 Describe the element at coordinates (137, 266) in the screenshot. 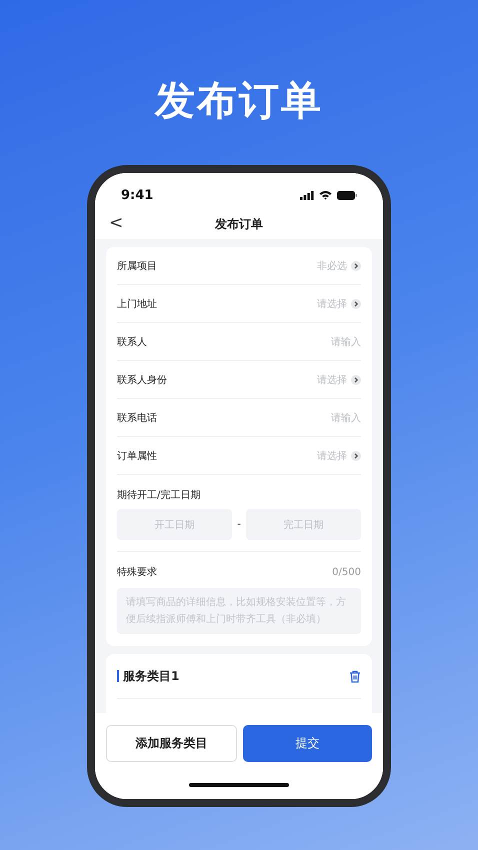

I see `field-label: 所属项目` at that location.